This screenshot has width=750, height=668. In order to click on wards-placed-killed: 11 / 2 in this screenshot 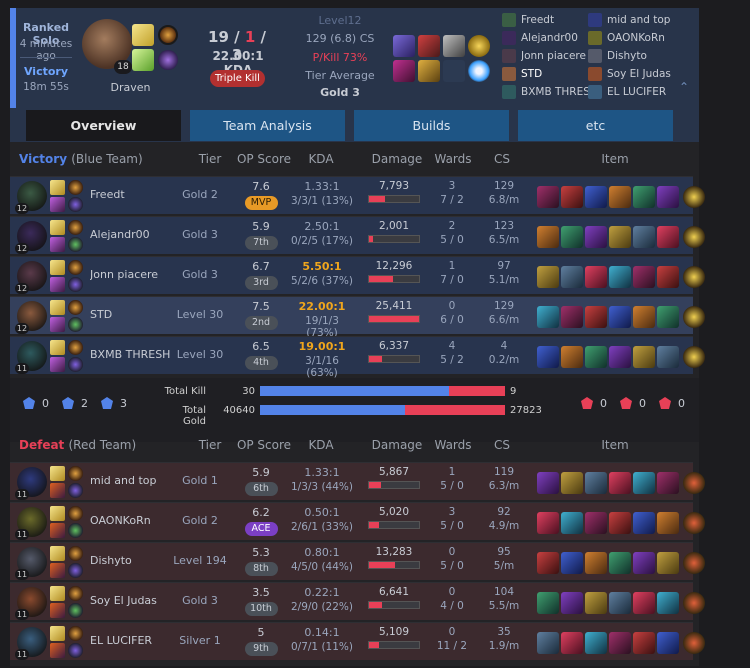, I will do `click(452, 646)`.